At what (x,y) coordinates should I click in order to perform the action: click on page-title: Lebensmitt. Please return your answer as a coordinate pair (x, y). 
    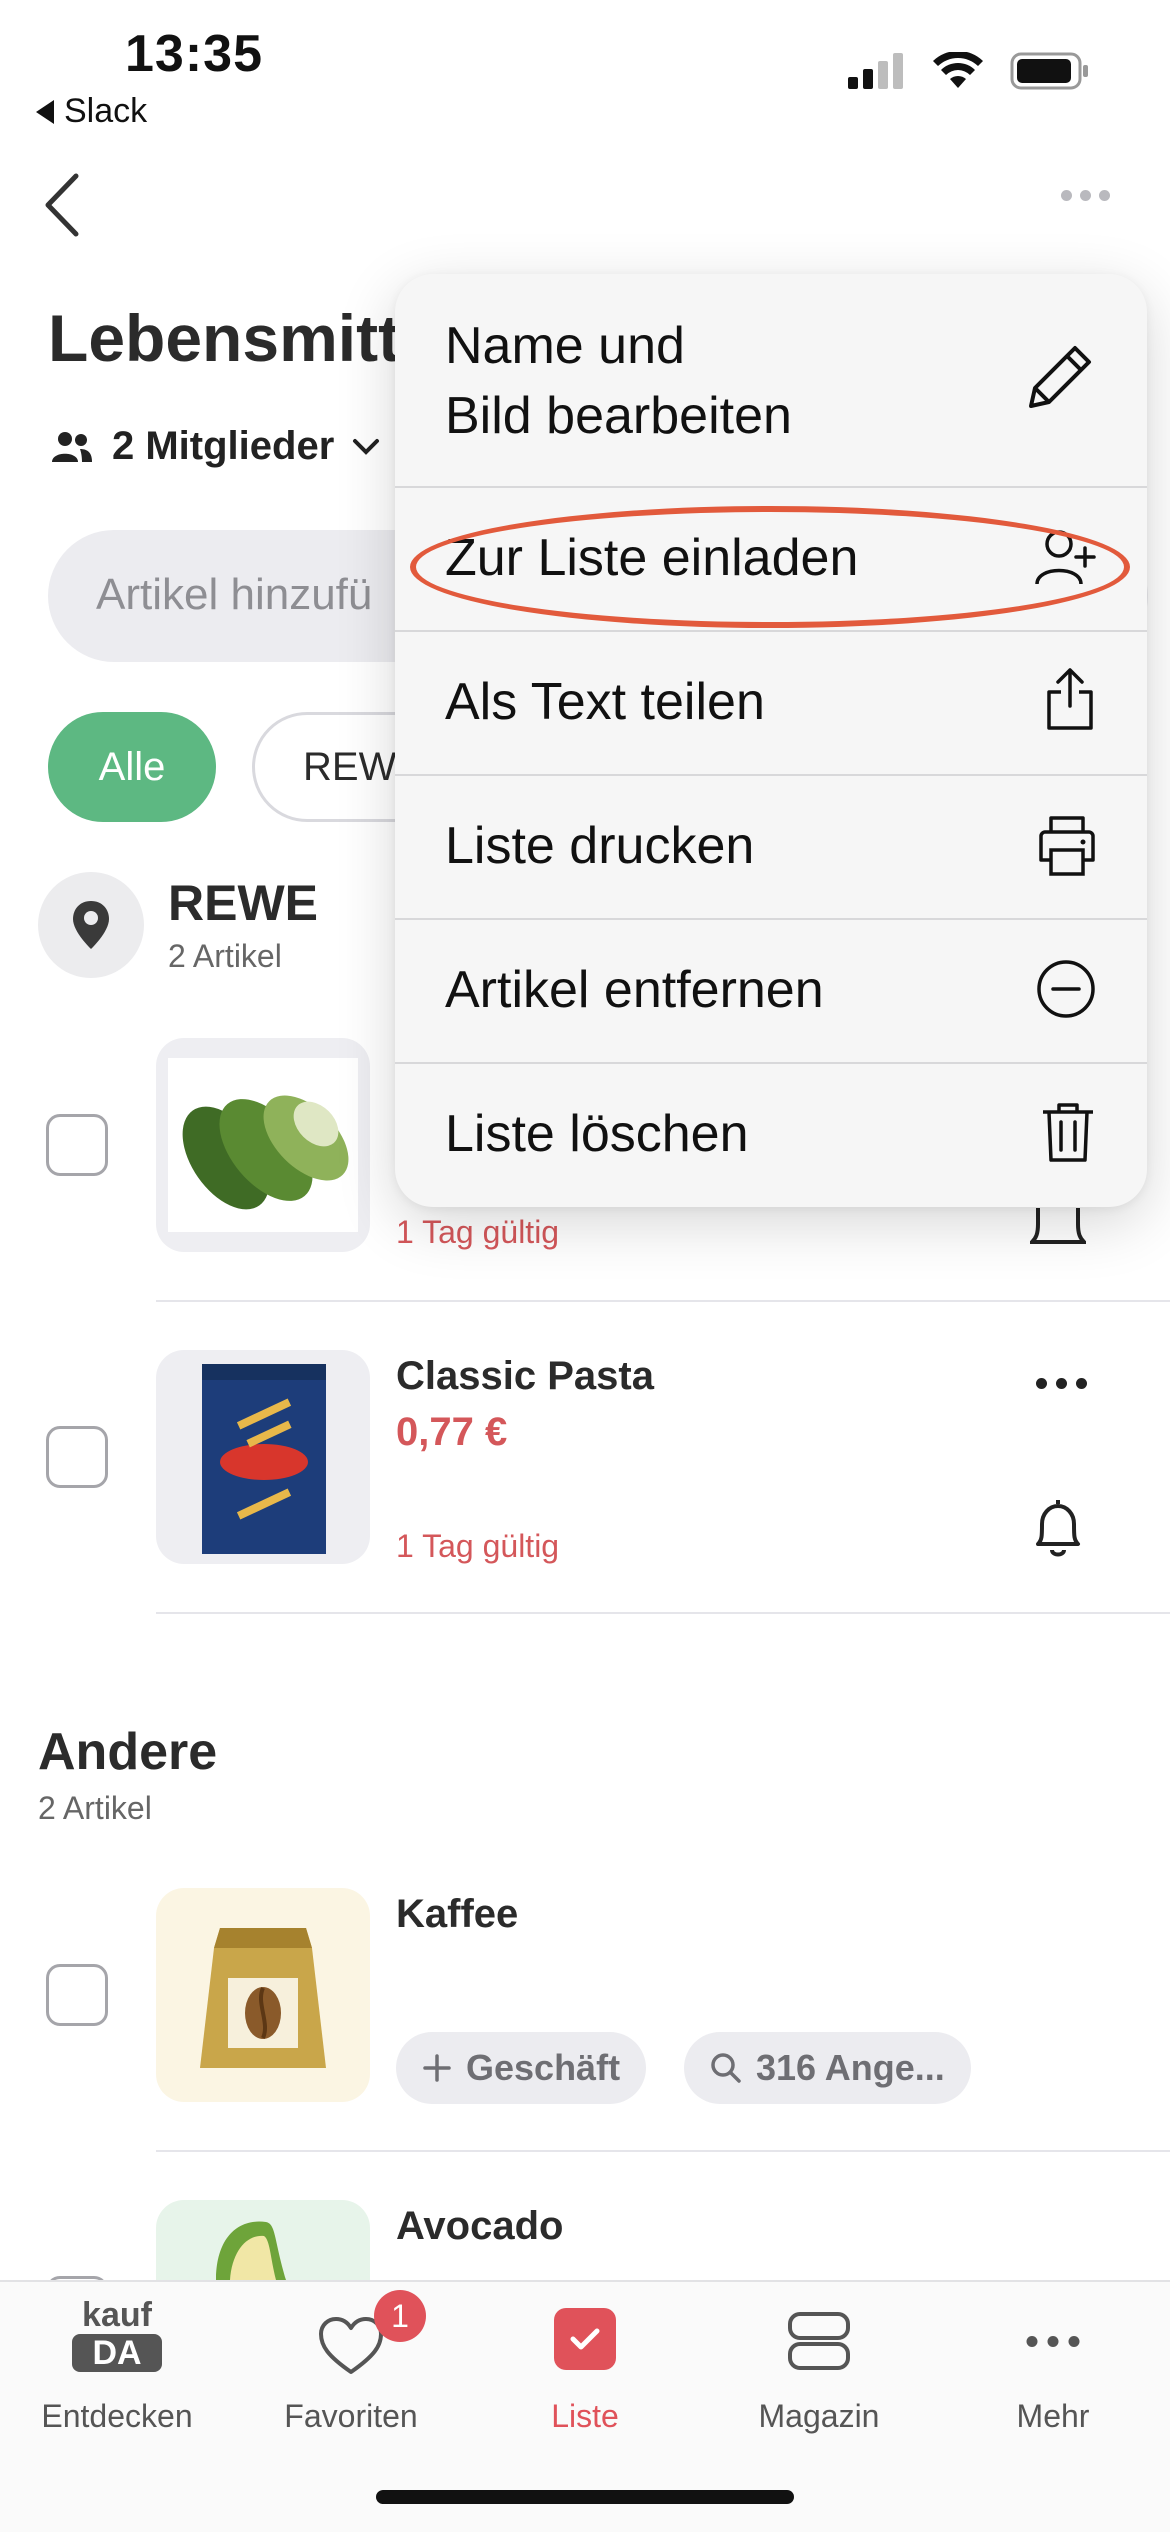
    Looking at the image, I should click on (224, 338).